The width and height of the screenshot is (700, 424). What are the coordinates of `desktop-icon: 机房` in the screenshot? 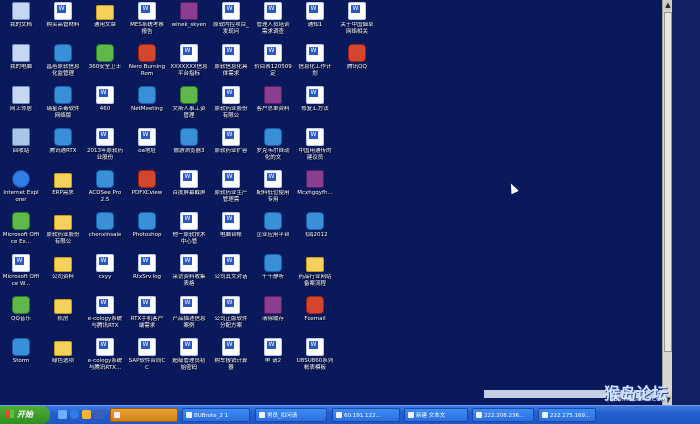 It's located at (63, 316).